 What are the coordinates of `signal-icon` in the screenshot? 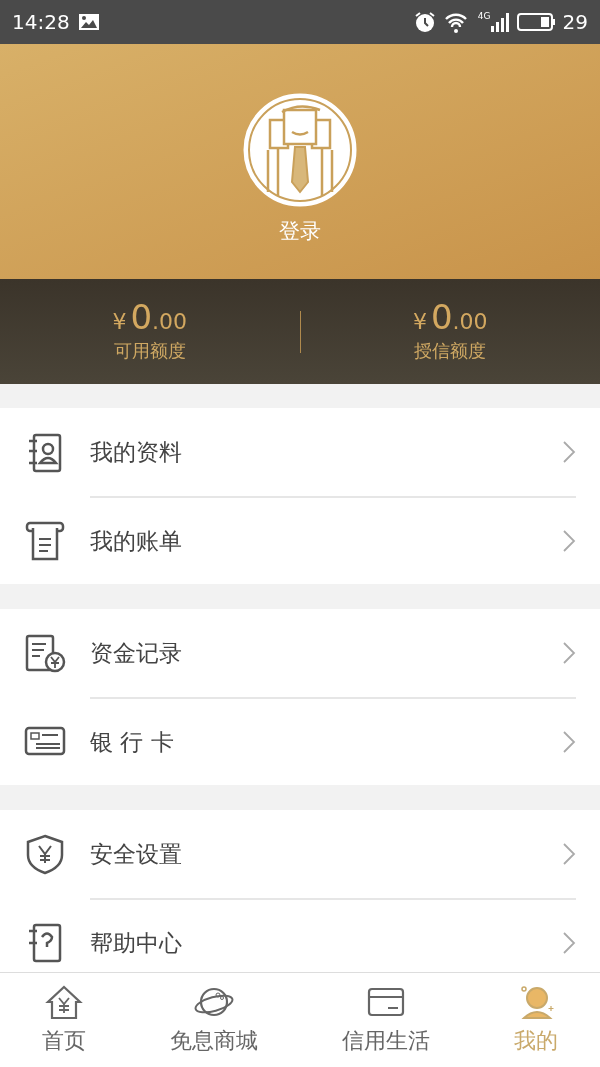 It's located at (499, 22).